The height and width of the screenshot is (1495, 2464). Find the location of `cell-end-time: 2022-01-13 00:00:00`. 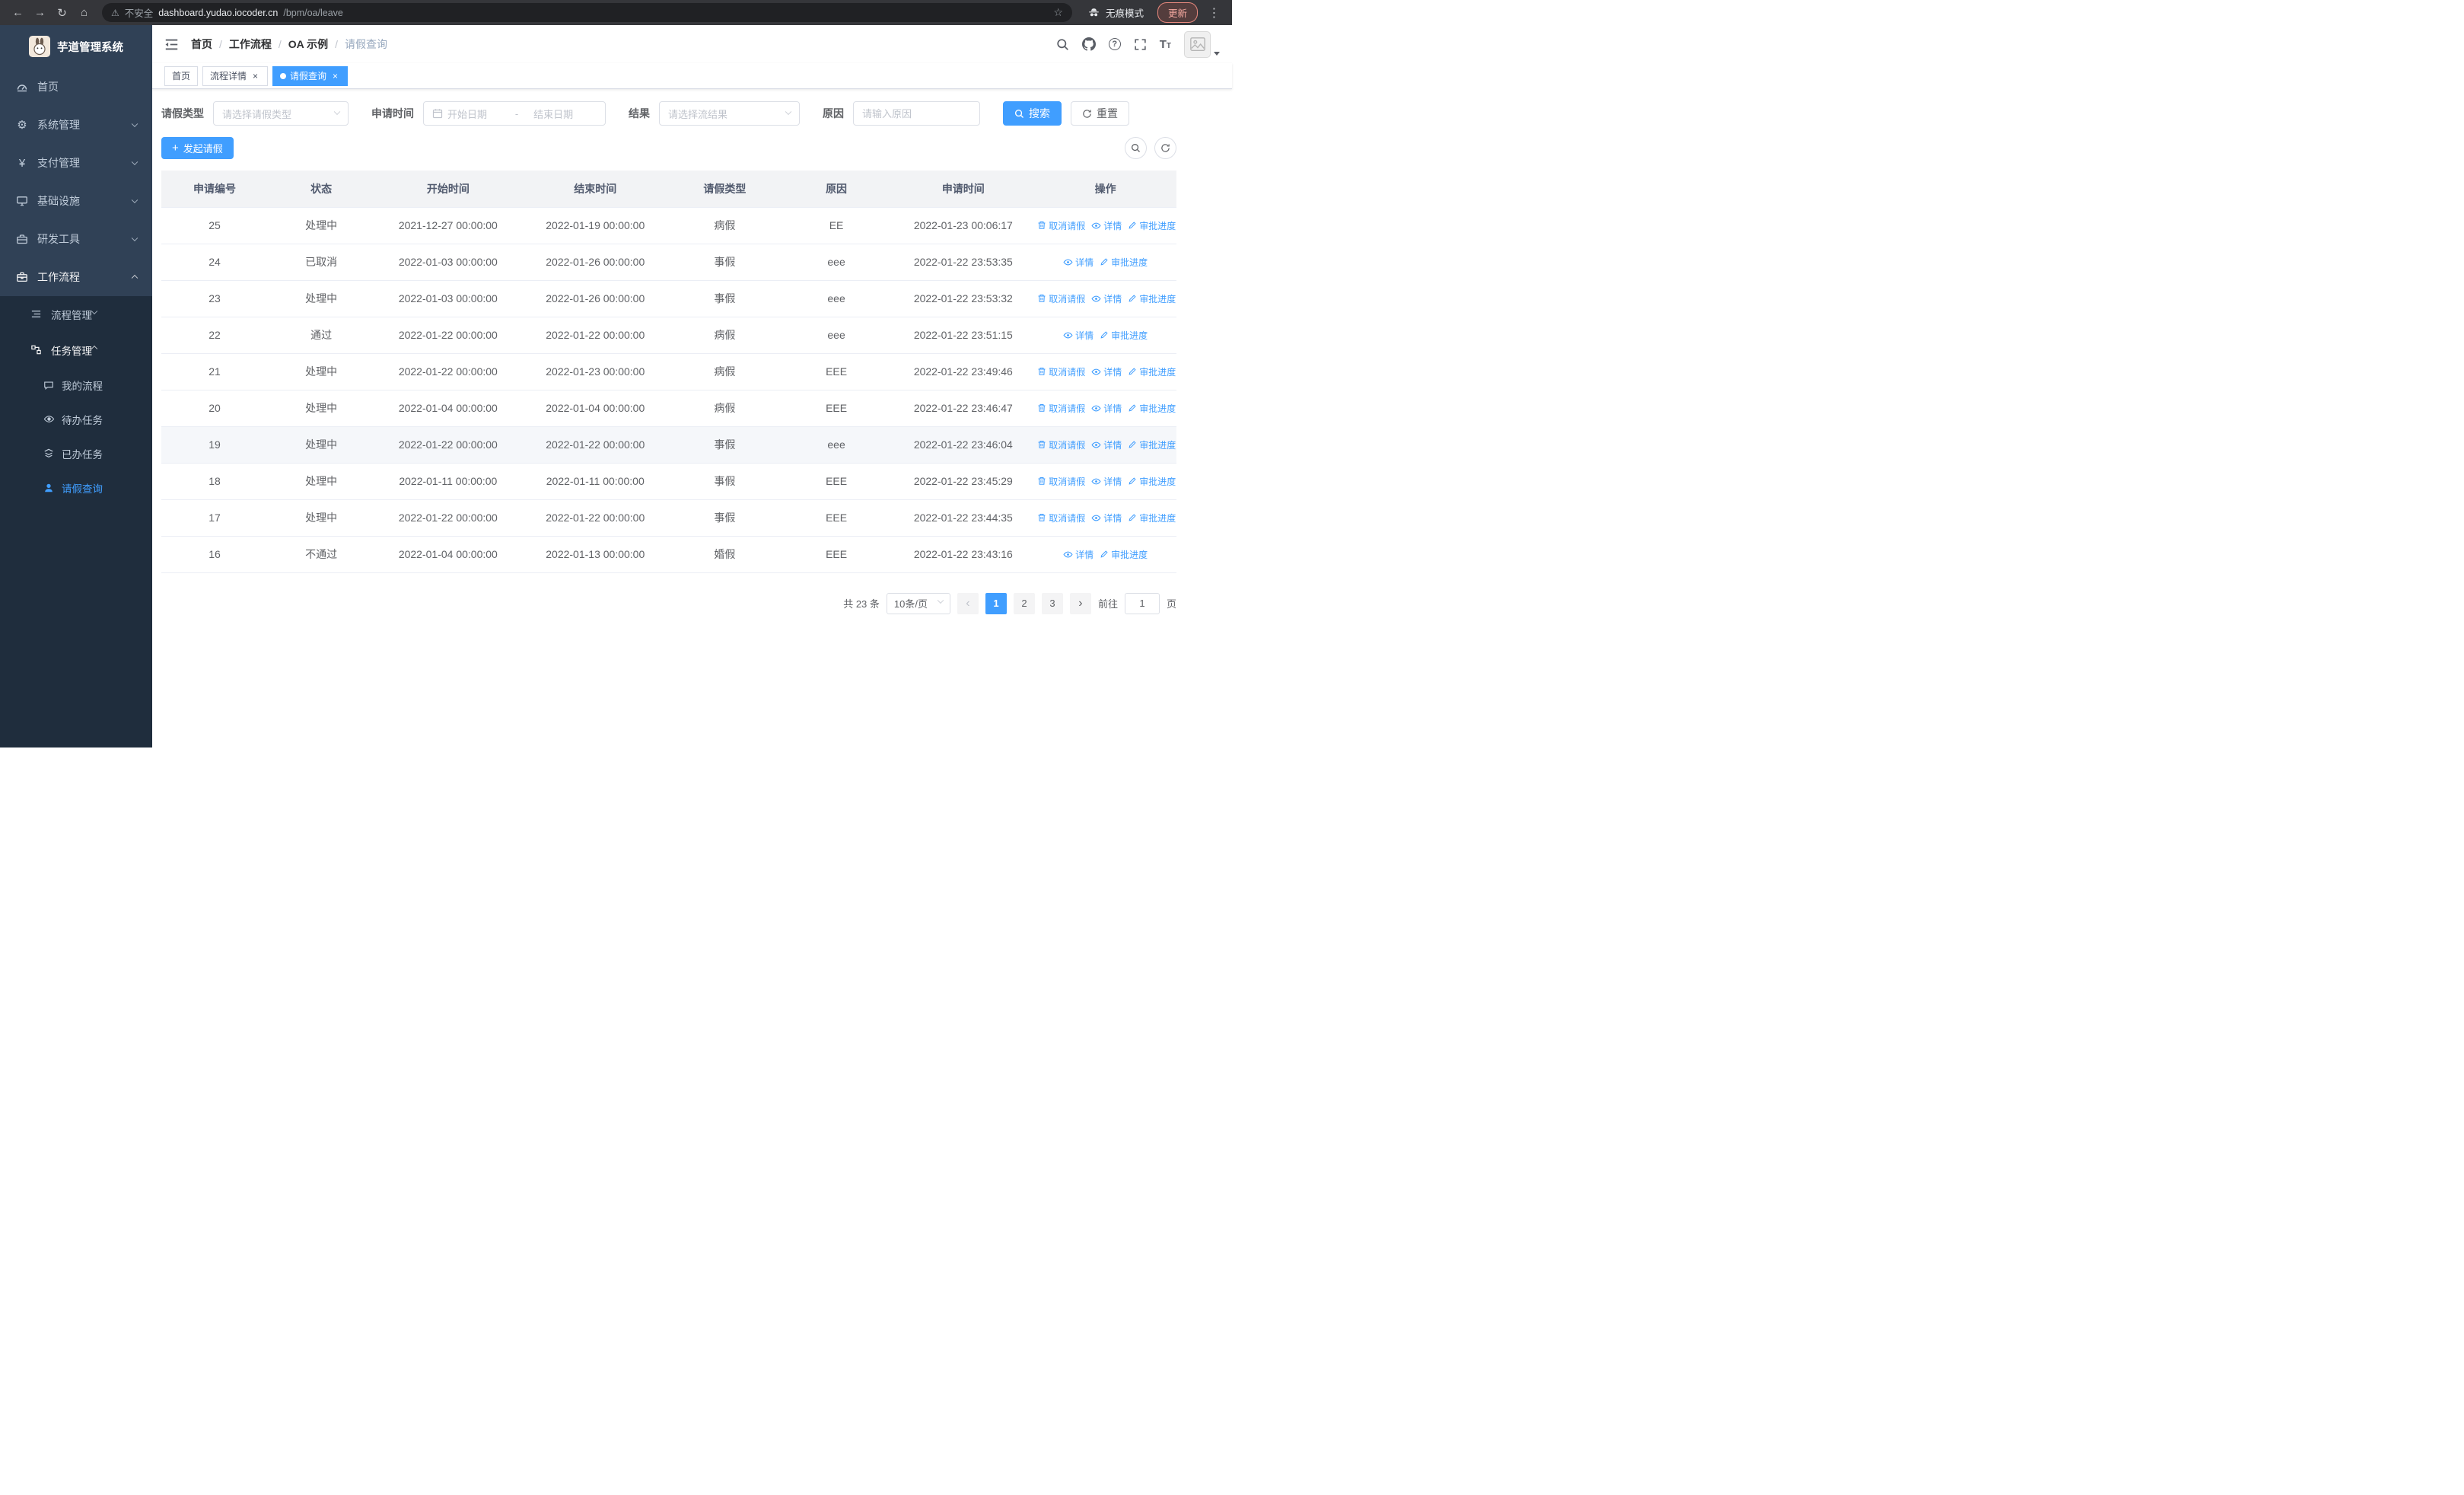

cell-end-time: 2022-01-13 00:00:00 is located at coordinates (595, 554).